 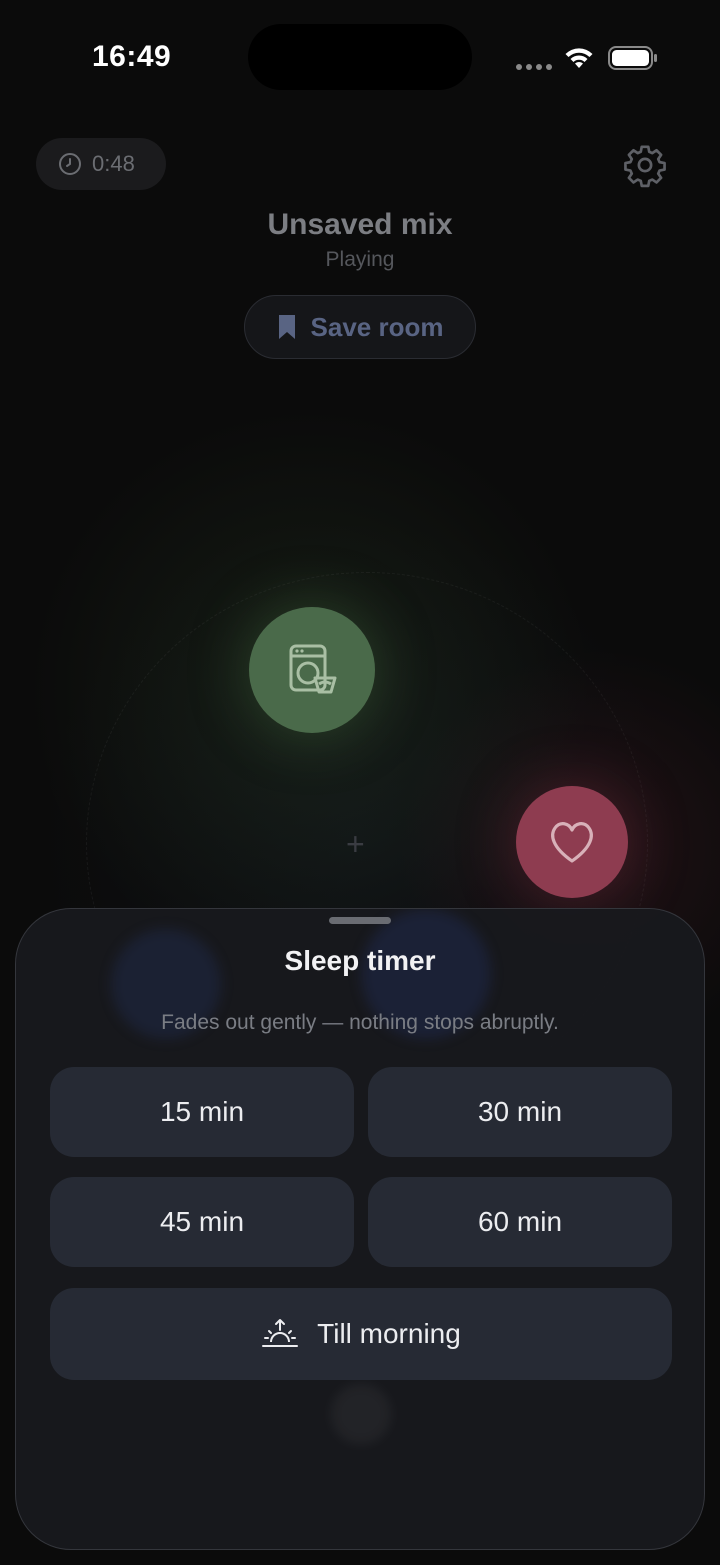 What do you see at coordinates (132, 56) in the screenshot?
I see `status-time: 16:49` at bounding box center [132, 56].